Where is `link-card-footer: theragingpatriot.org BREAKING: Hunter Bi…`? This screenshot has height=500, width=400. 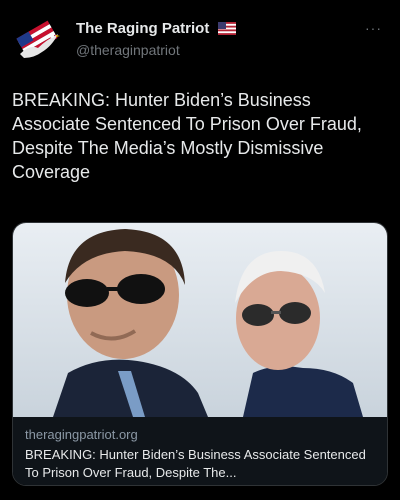 link-card-footer: theragingpatriot.org BREAKING: Hunter Bi… is located at coordinates (200, 451).